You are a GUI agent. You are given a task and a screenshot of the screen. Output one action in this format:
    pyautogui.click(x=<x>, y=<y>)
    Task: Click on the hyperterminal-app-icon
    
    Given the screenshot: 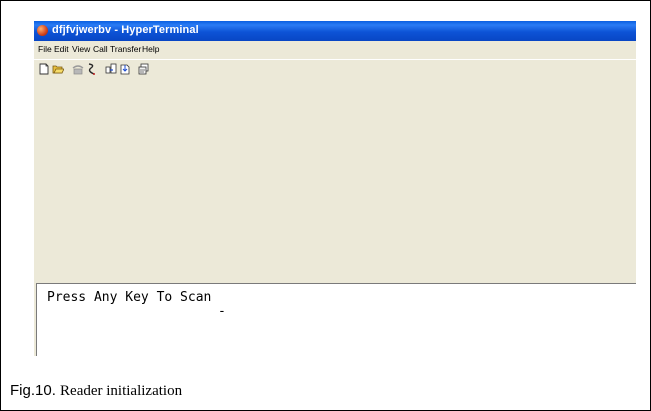 What is the action you would take?
    pyautogui.click(x=42, y=30)
    